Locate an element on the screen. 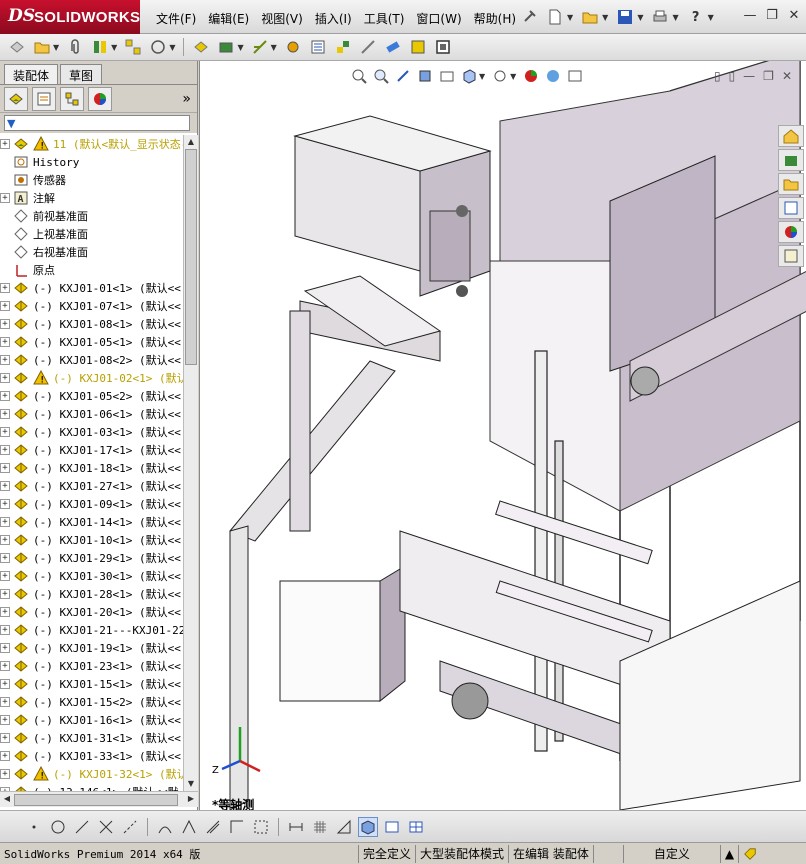 This screenshot has width=806, height=864. display-manager-icon is located at coordinates (100, 98).